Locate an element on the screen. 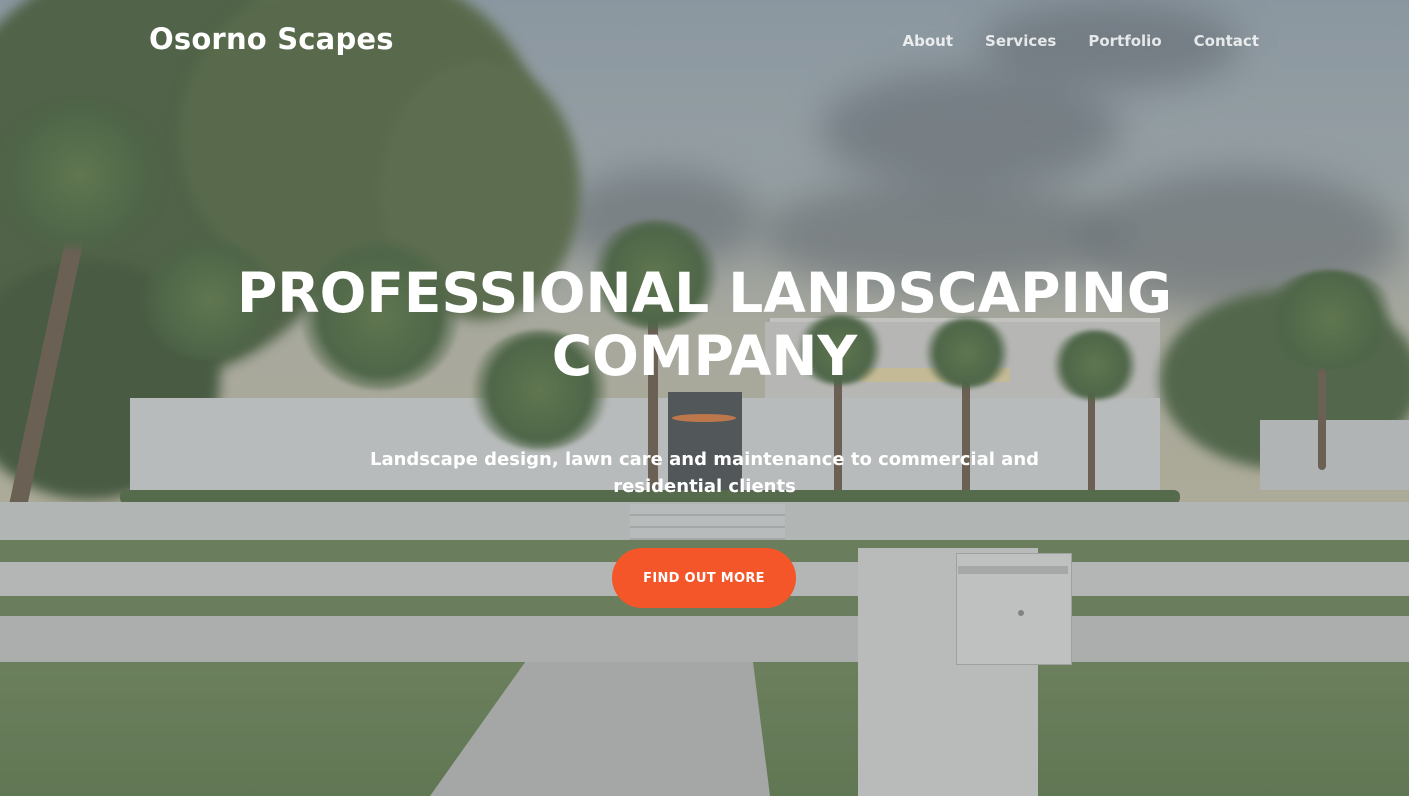 The height and width of the screenshot is (796, 1409). hero-title-line-2: COMPANY is located at coordinates (704, 356).